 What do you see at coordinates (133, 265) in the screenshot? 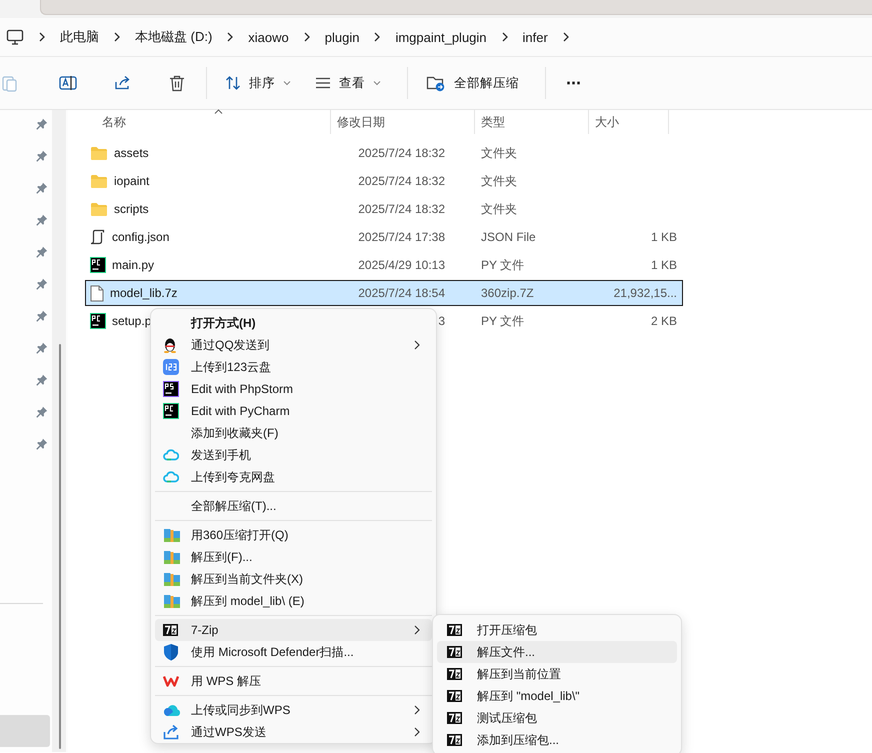
I see `file-name: main.py` at bounding box center [133, 265].